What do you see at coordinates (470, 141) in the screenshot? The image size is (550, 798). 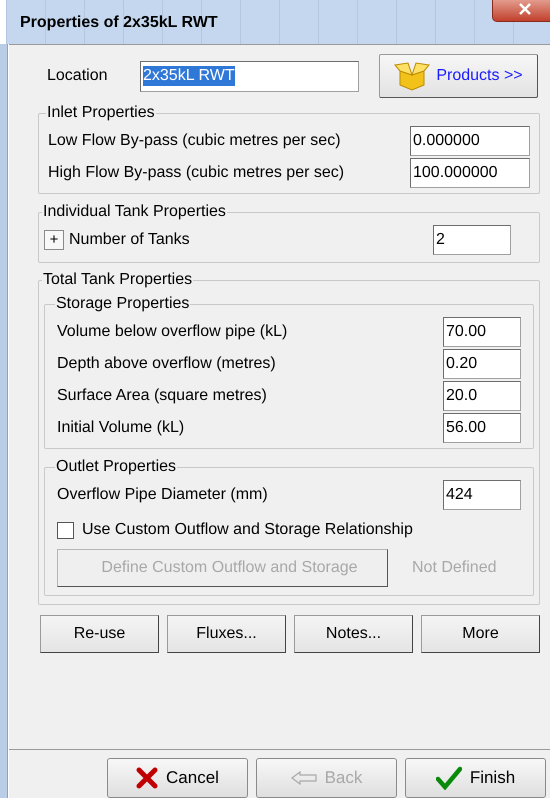 I see `input-field: 0.000000` at bounding box center [470, 141].